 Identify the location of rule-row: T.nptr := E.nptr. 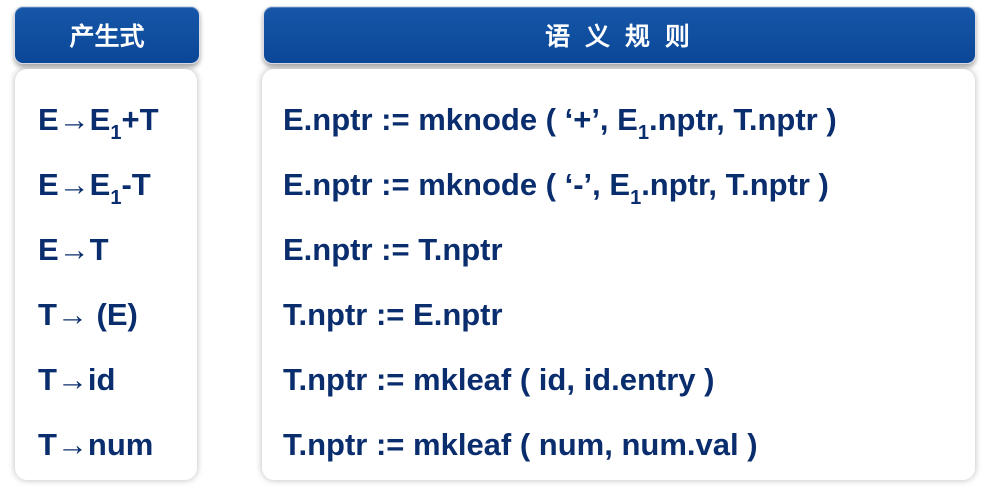
(393, 314).